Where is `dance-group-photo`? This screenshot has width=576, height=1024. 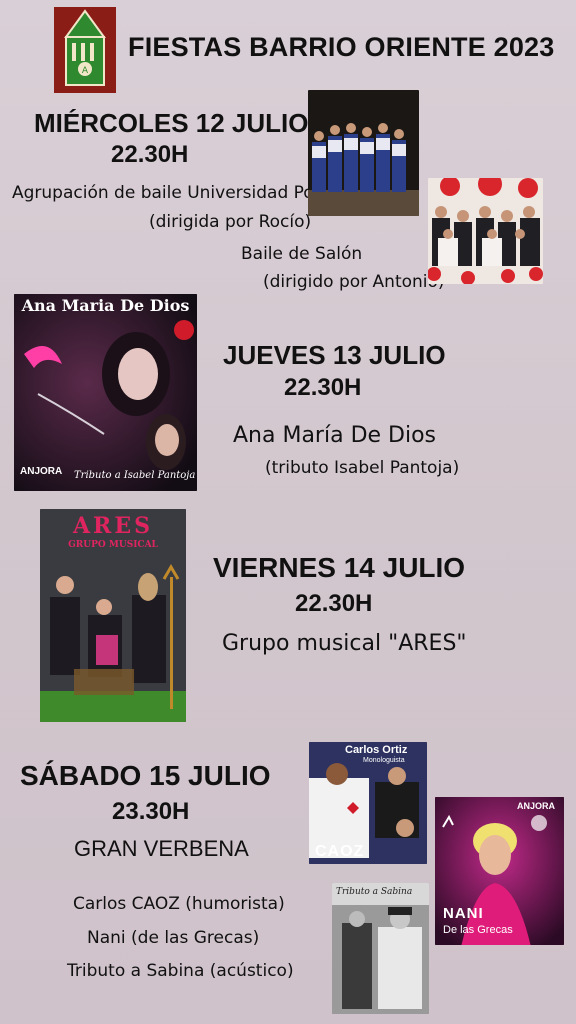
dance-group-photo is located at coordinates (363, 153).